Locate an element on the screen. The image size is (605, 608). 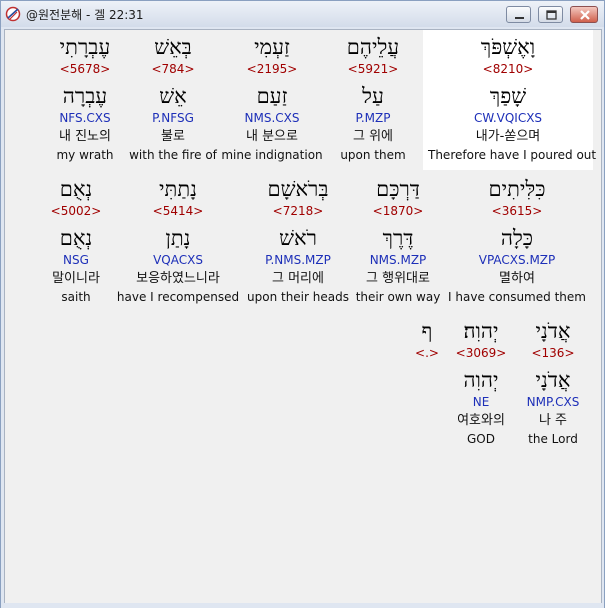
korean-gloss: 말이니라 is located at coordinates (76, 278).